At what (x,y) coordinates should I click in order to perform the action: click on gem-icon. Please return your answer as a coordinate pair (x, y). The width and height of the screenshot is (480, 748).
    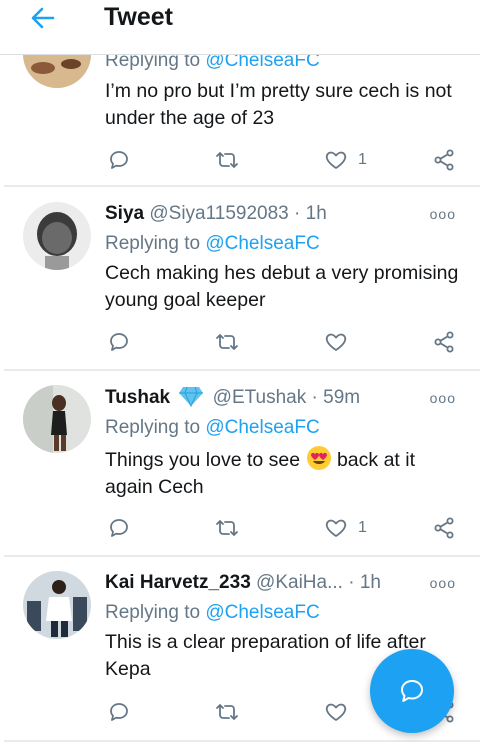
    Looking at the image, I should click on (191, 397).